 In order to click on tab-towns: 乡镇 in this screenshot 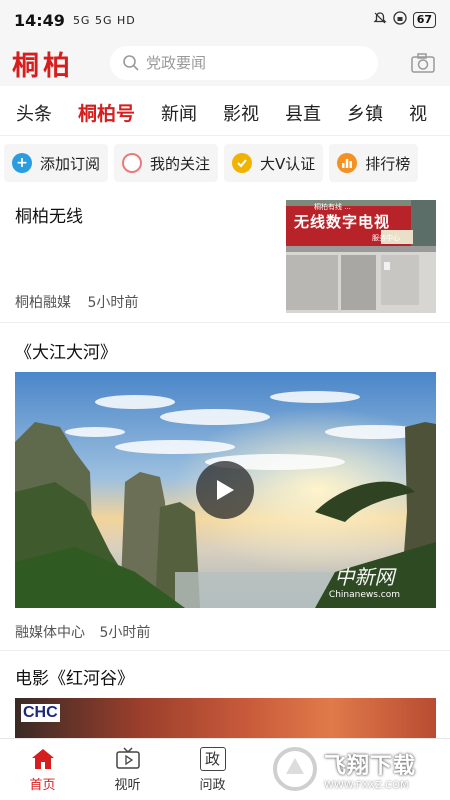, I will do `click(357, 113)`.